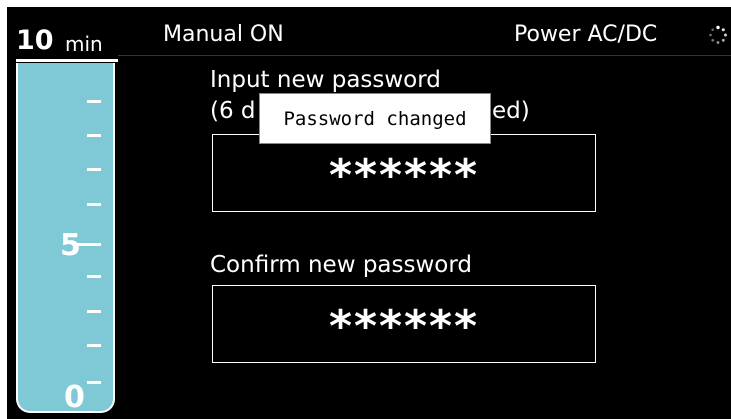  I want to click on scale-label-5: 5, so click(70, 245).